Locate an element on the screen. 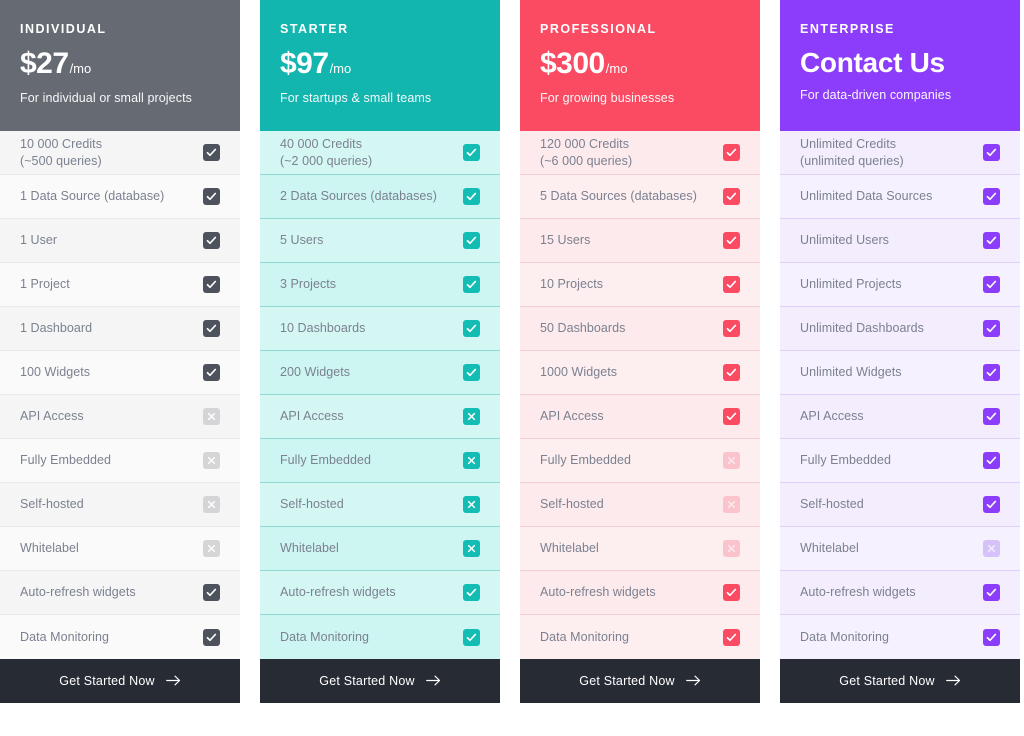  feature-label-main: API Access is located at coordinates (832, 416).